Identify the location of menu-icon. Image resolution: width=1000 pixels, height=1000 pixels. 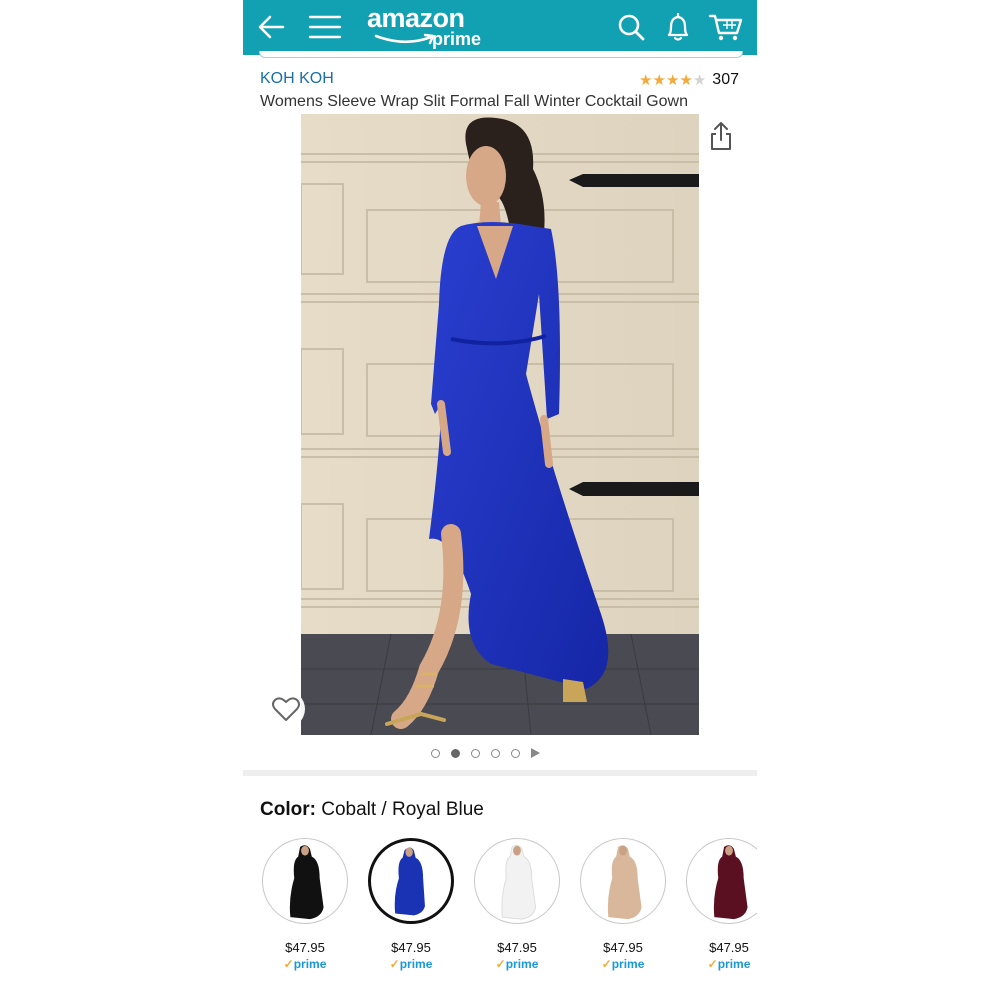
(325, 27).